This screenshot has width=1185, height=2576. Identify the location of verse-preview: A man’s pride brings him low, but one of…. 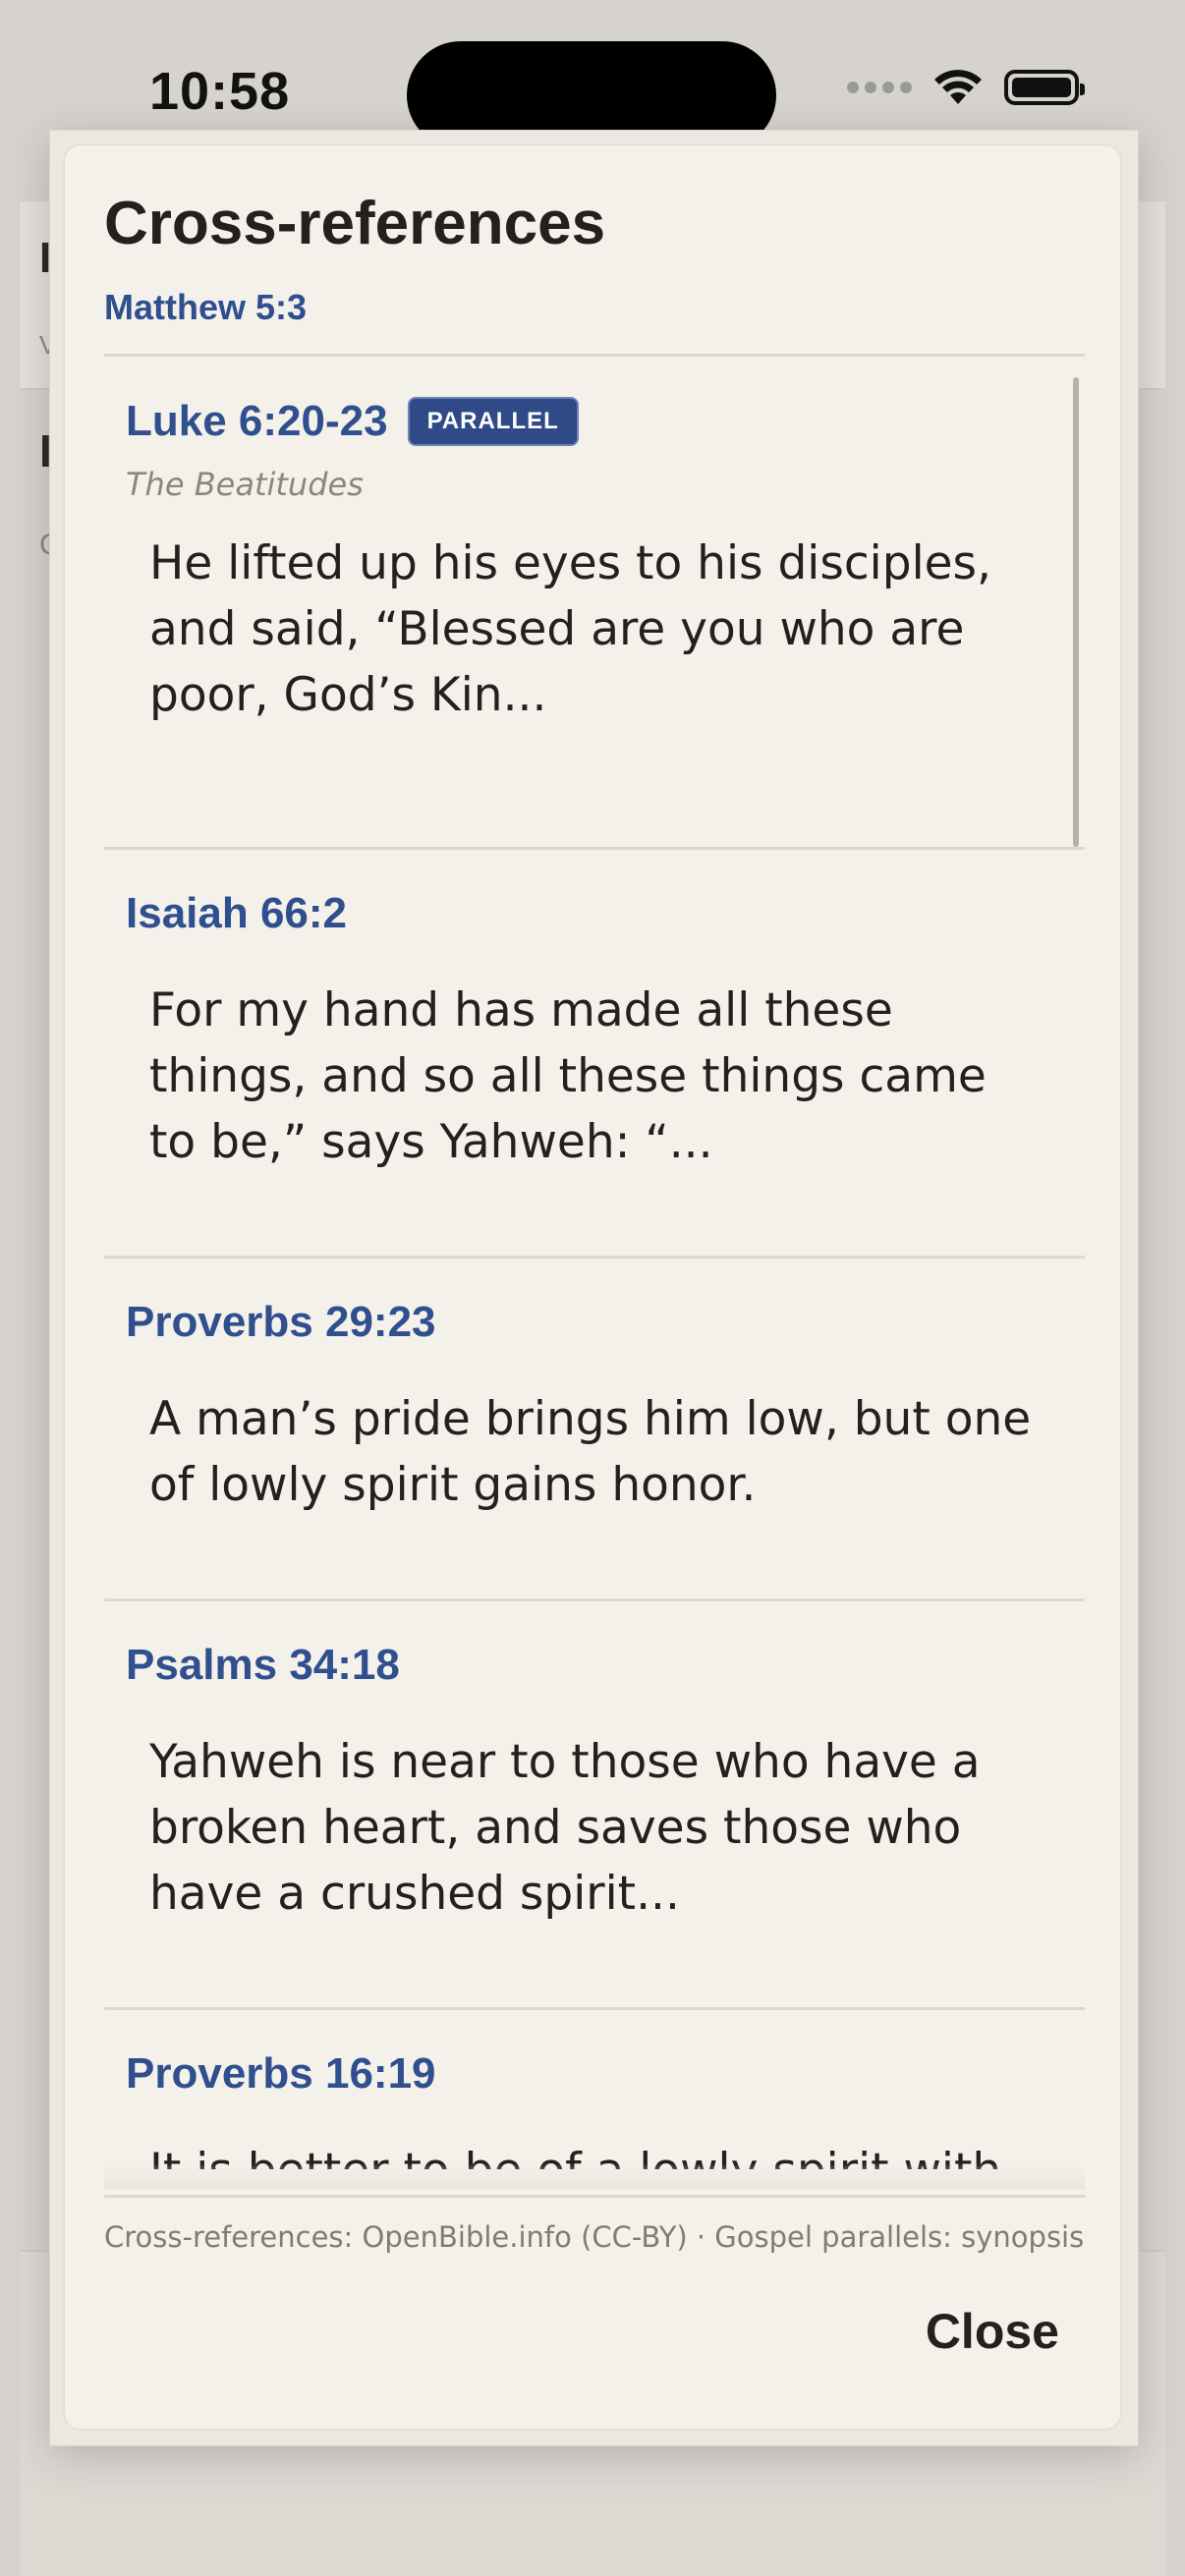
(591, 1452).